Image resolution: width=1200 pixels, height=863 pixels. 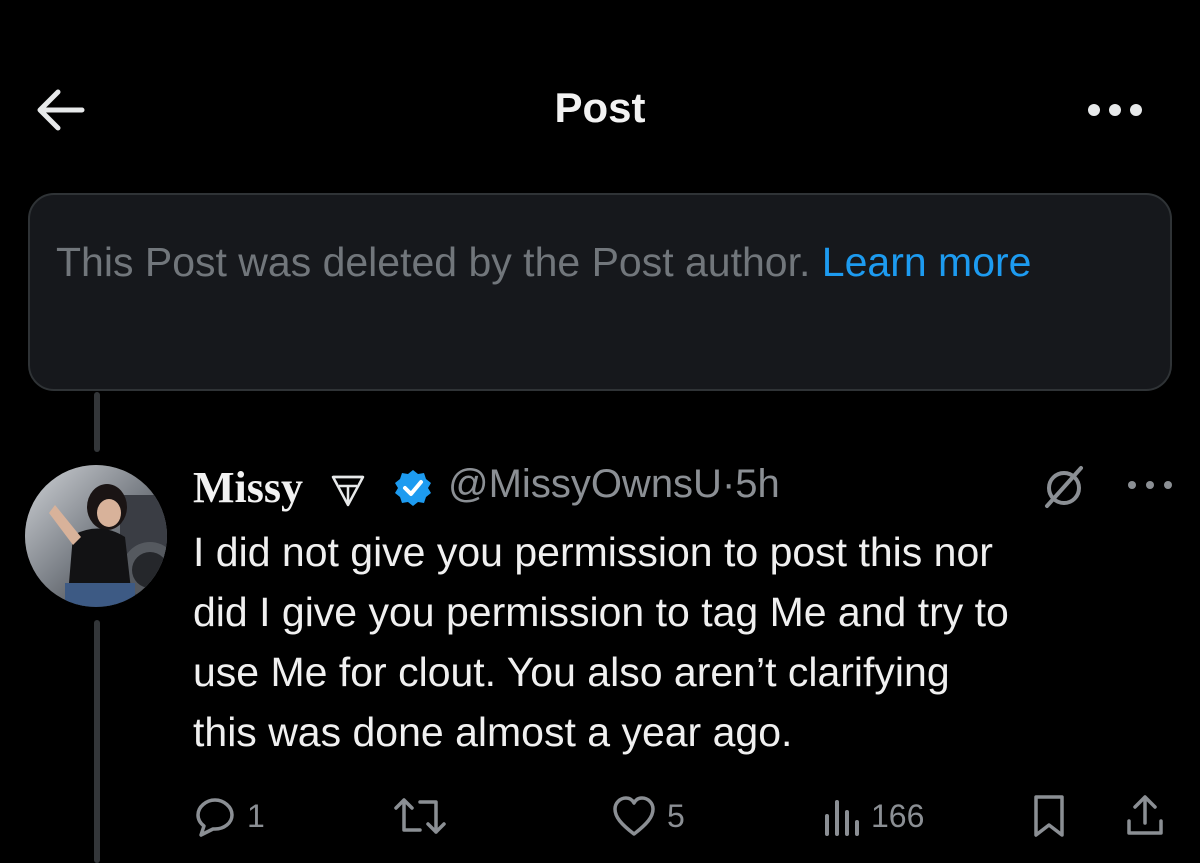 I want to click on views-icon, so click(x=842, y=818).